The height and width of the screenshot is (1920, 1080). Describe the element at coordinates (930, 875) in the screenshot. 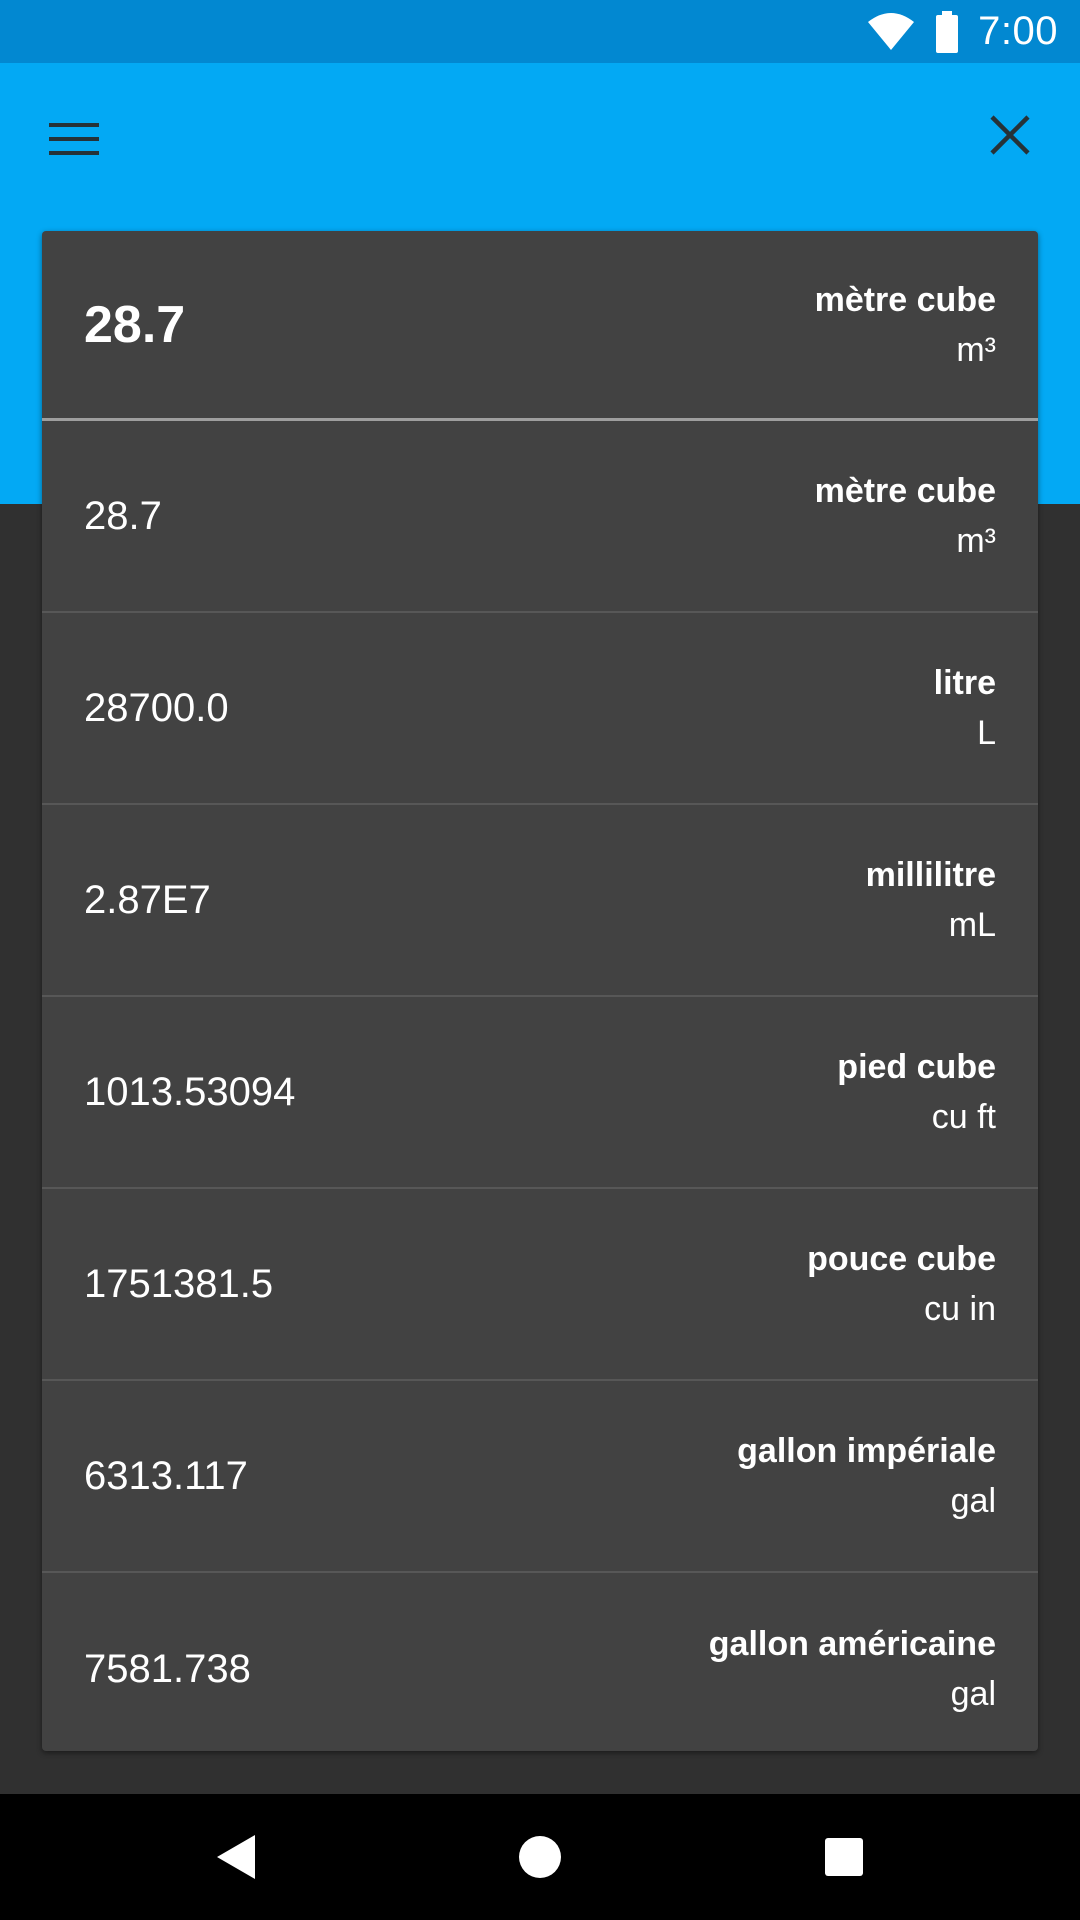

I see `result-unit-name: millilitre` at that location.